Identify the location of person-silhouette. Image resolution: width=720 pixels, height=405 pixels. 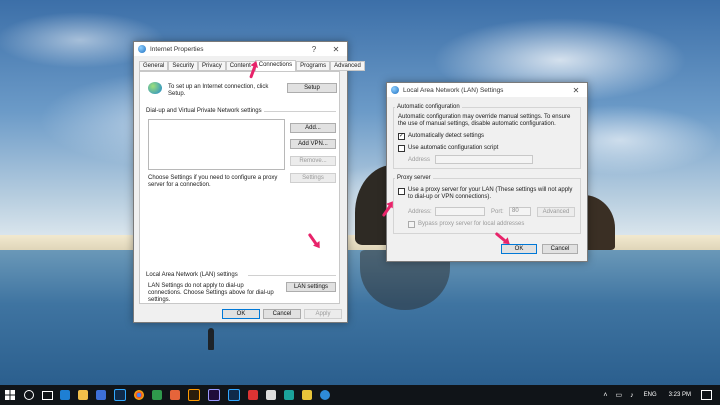
(211, 339).